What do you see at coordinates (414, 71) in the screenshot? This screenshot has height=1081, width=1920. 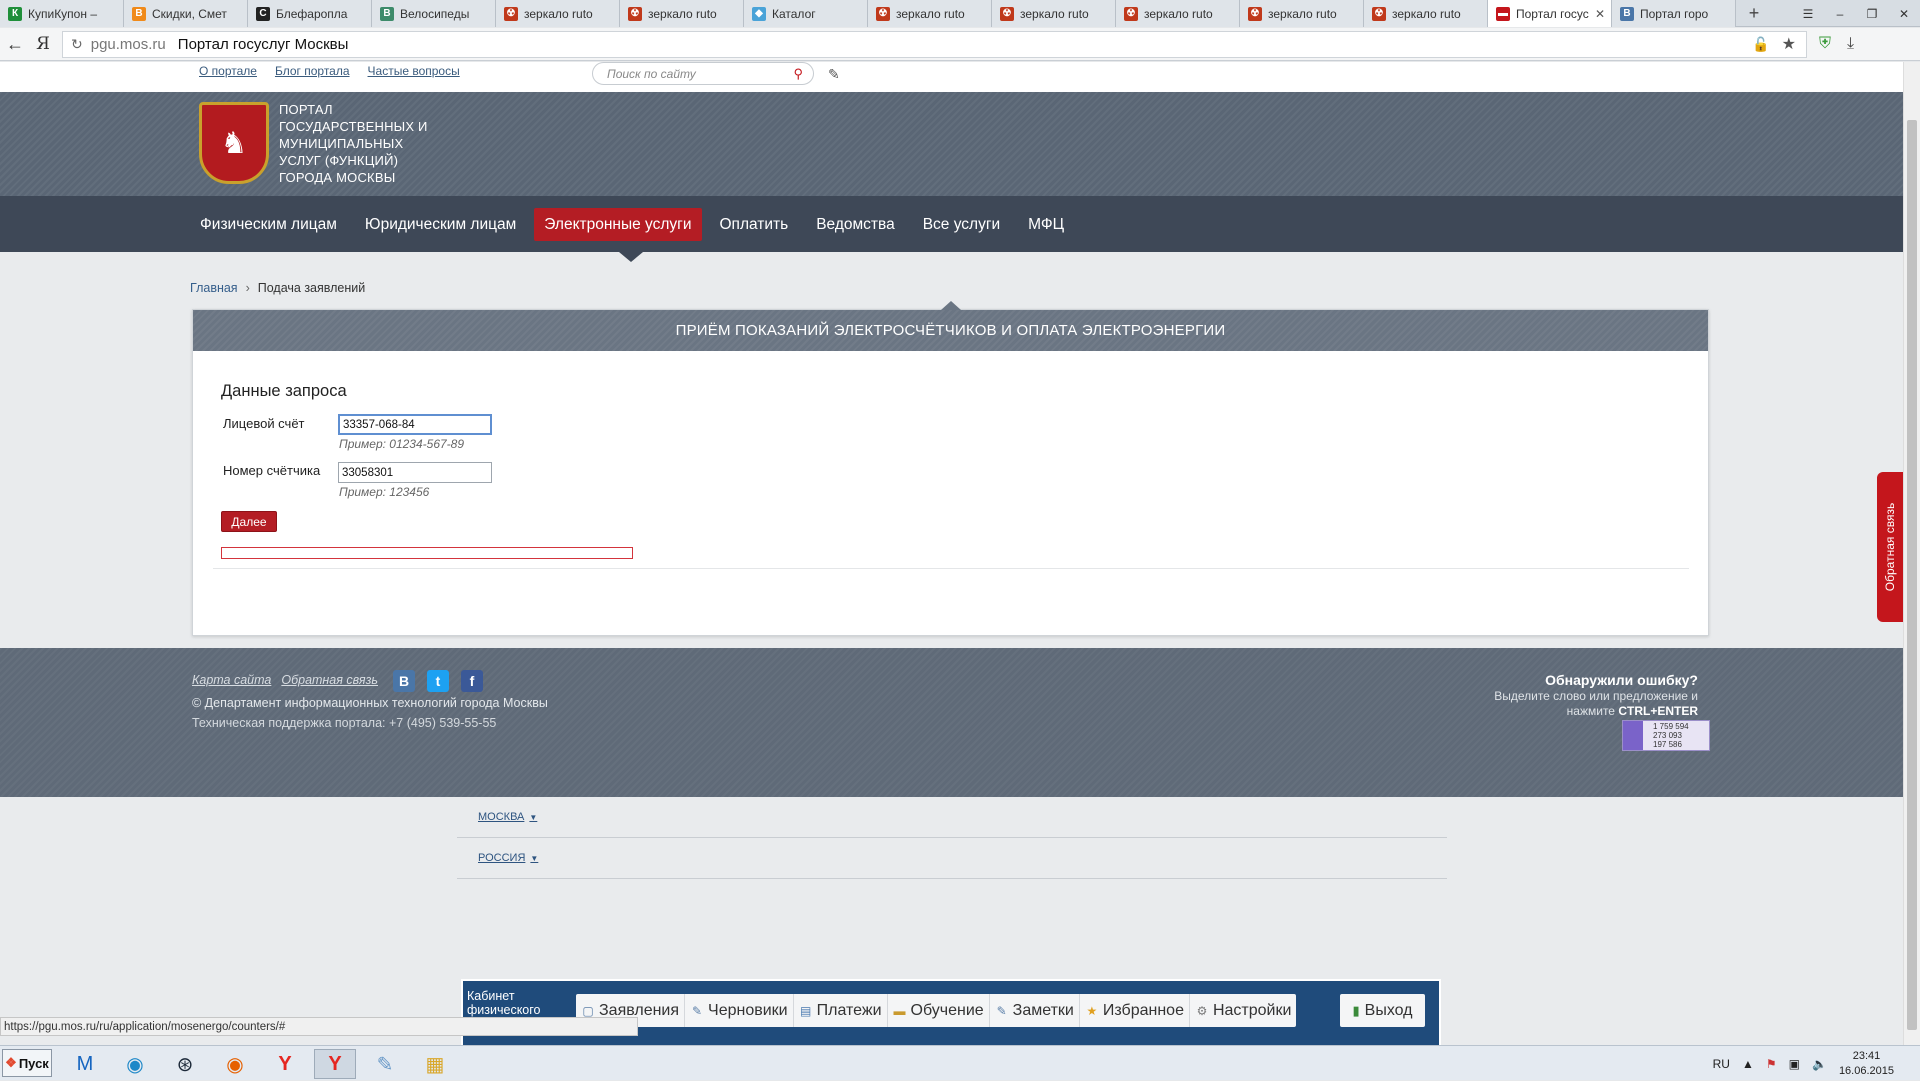 I see `link-faq: Частые вопросы` at bounding box center [414, 71].